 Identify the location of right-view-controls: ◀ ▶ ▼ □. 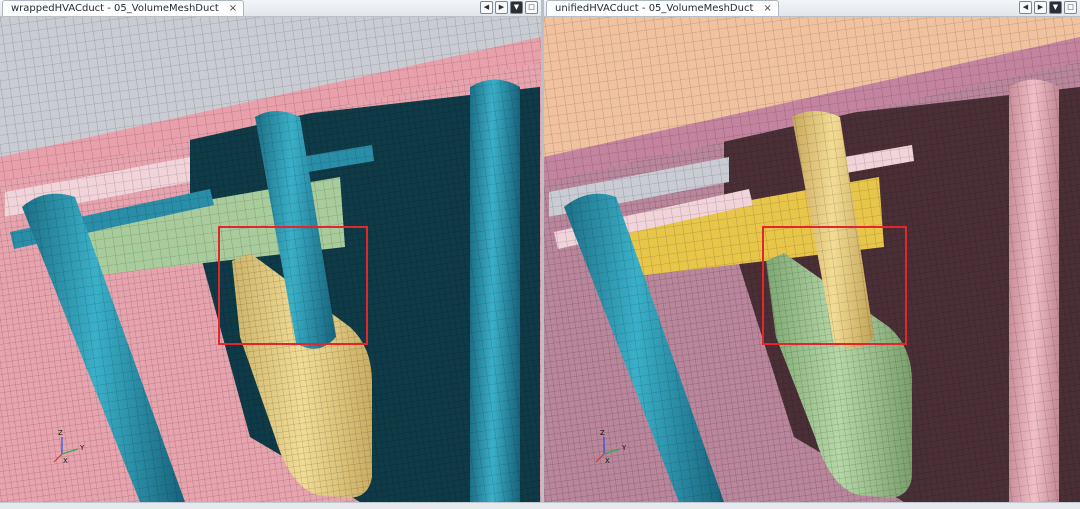
(1048, 7).